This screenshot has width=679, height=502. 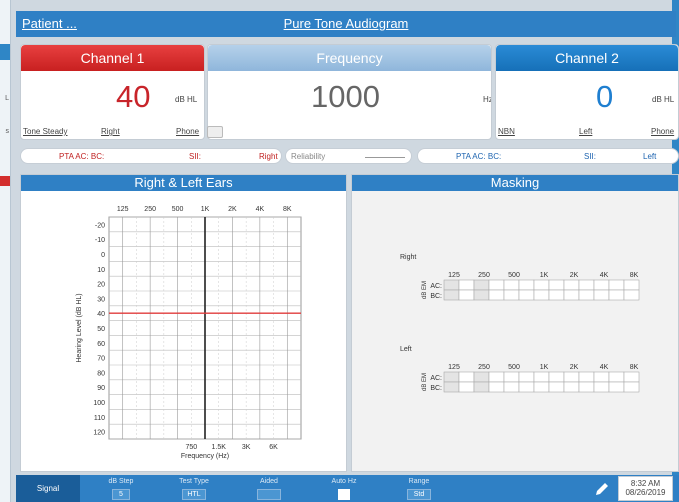 What do you see at coordinates (121, 494) in the screenshot?
I see `db-step-value: 5` at bounding box center [121, 494].